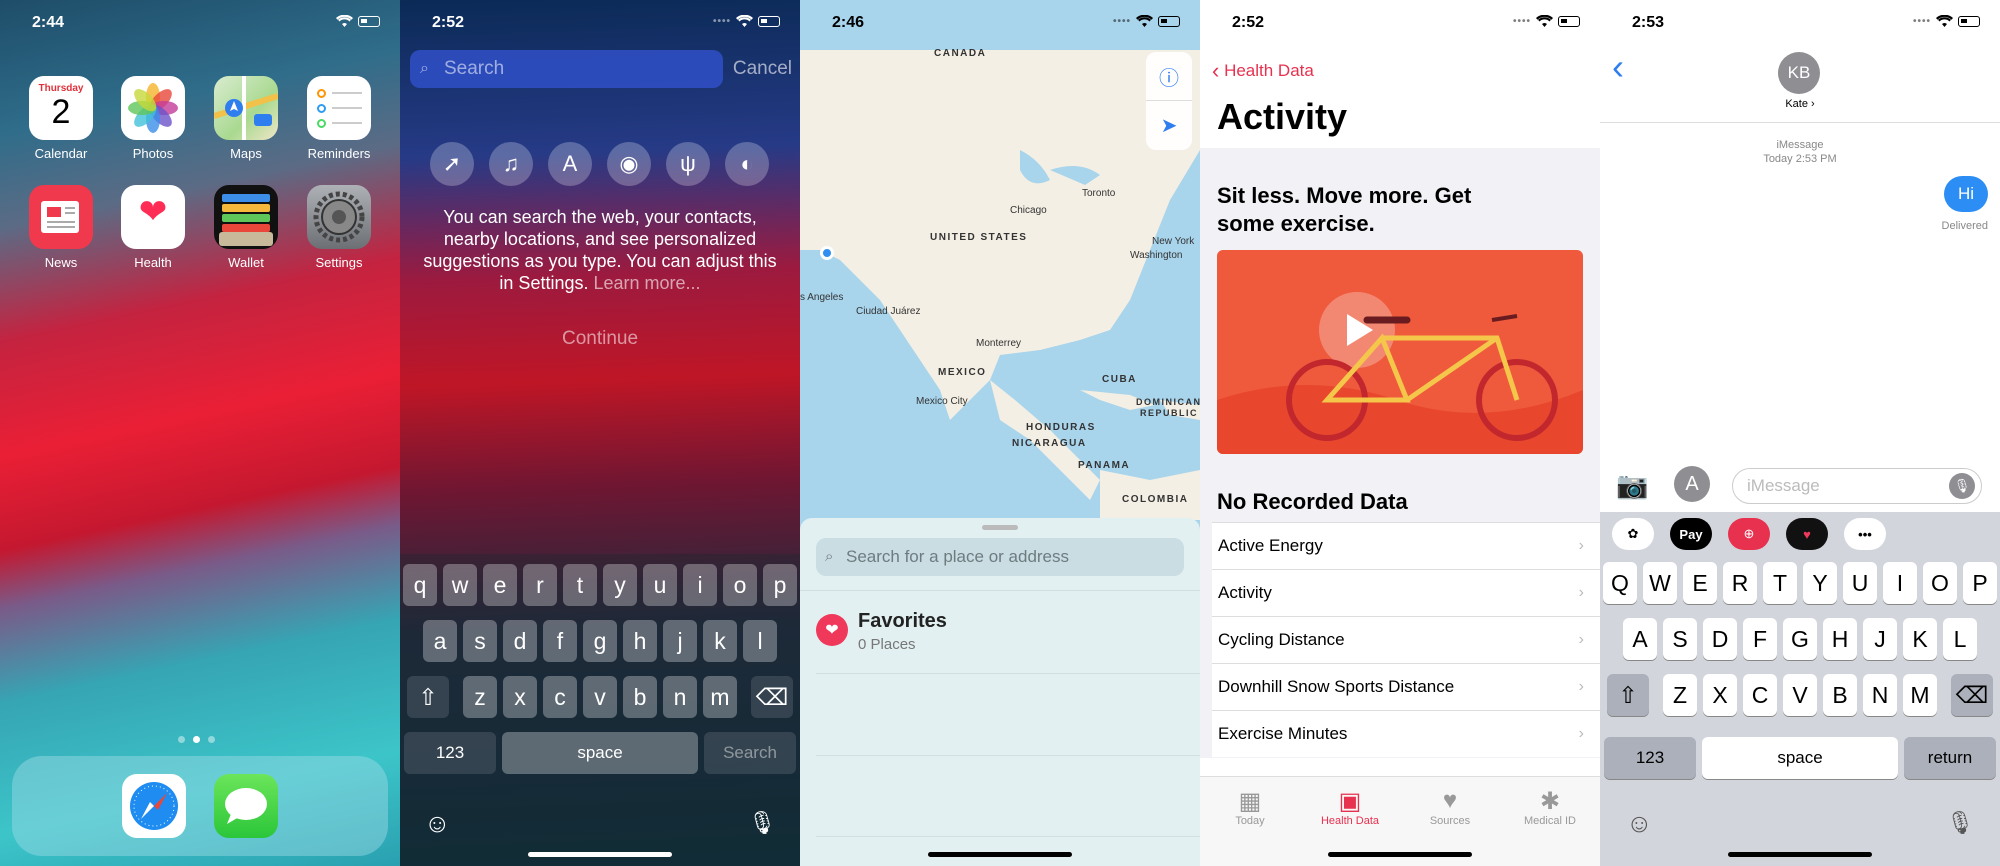 The width and height of the screenshot is (2000, 866). I want to click on tab-today: ▦ Today, so click(1250, 826).